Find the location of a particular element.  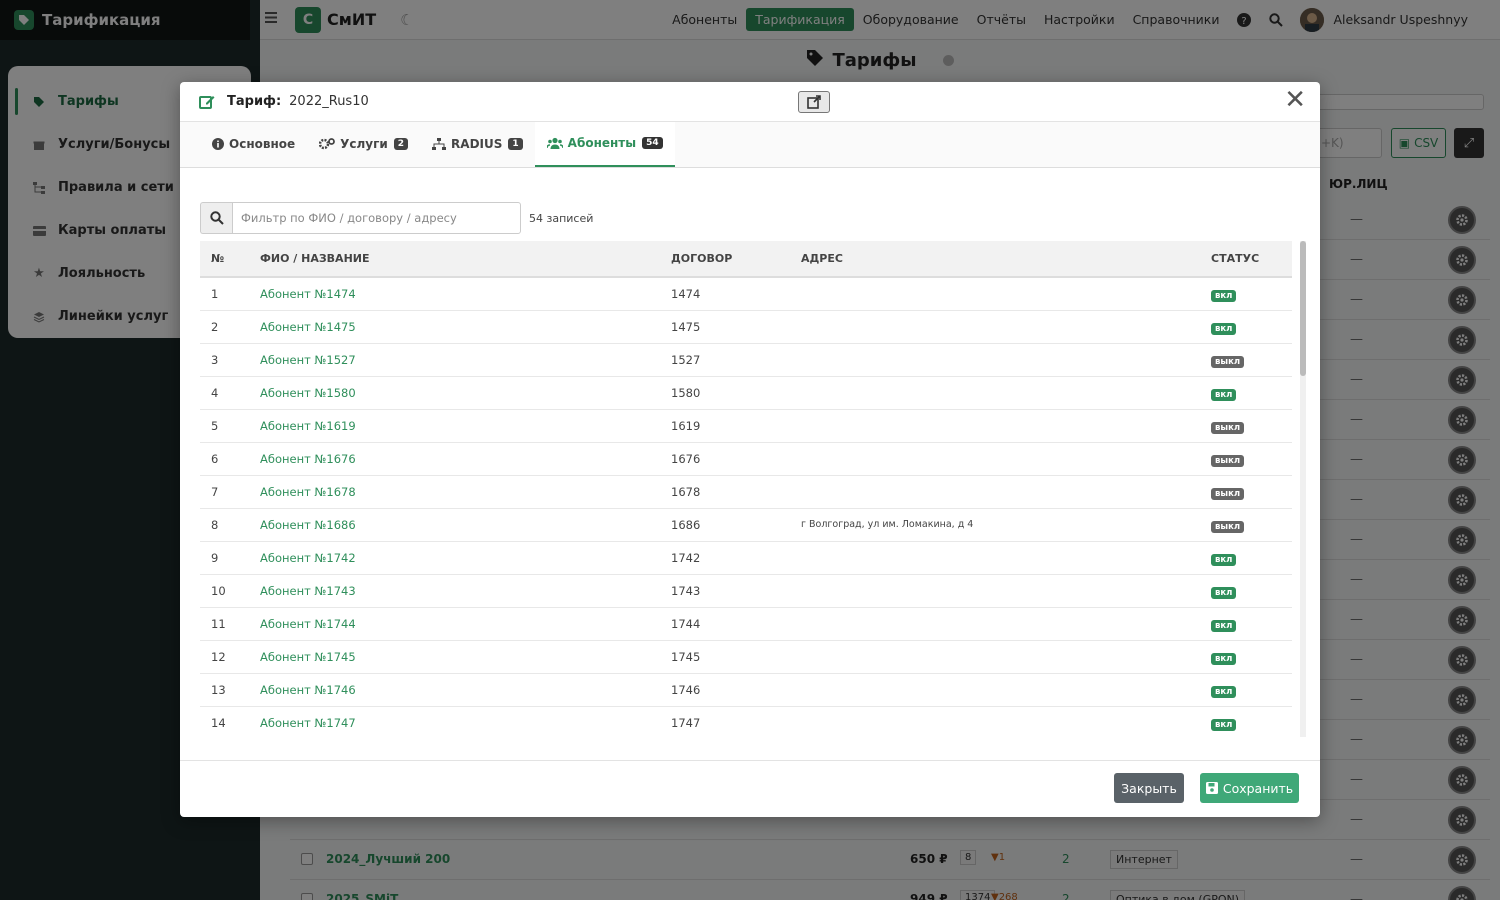

subscriber-link: Абонент №1686 is located at coordinates (454, 525).